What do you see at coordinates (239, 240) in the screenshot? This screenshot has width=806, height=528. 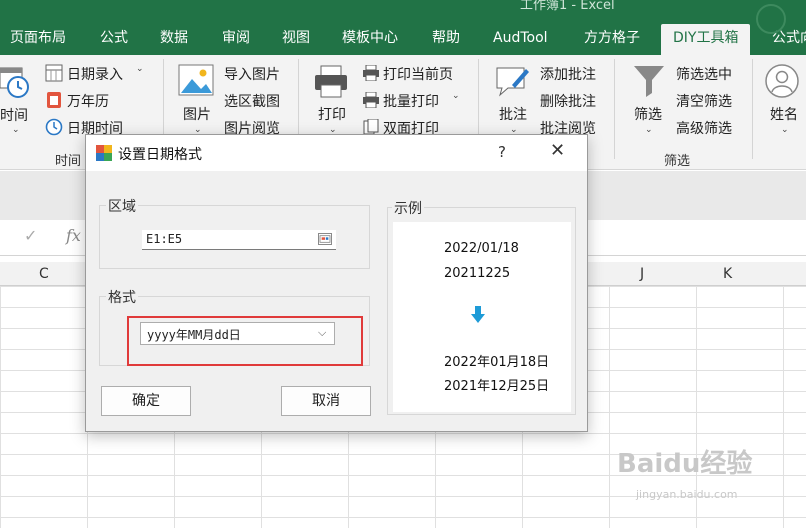 I see `range-input: E1:E5` at bounding box center [239, 240].